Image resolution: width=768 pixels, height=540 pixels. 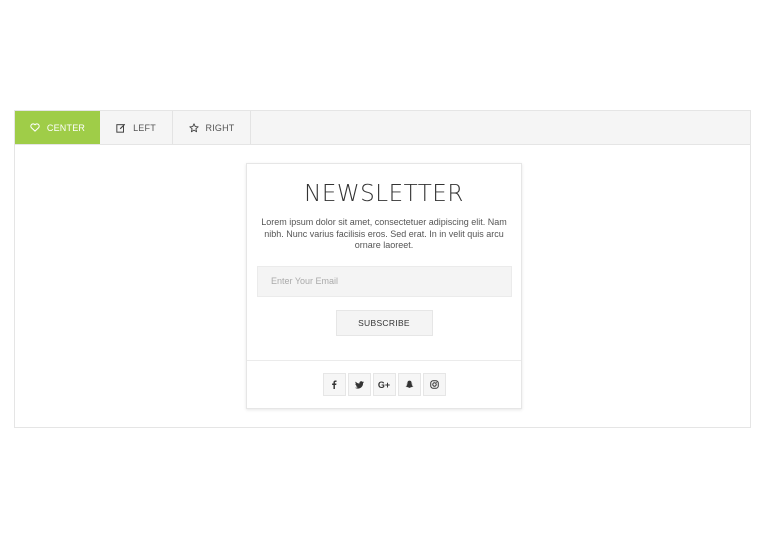 I want to click on snapchat-icon, so click(x=409, y=384).